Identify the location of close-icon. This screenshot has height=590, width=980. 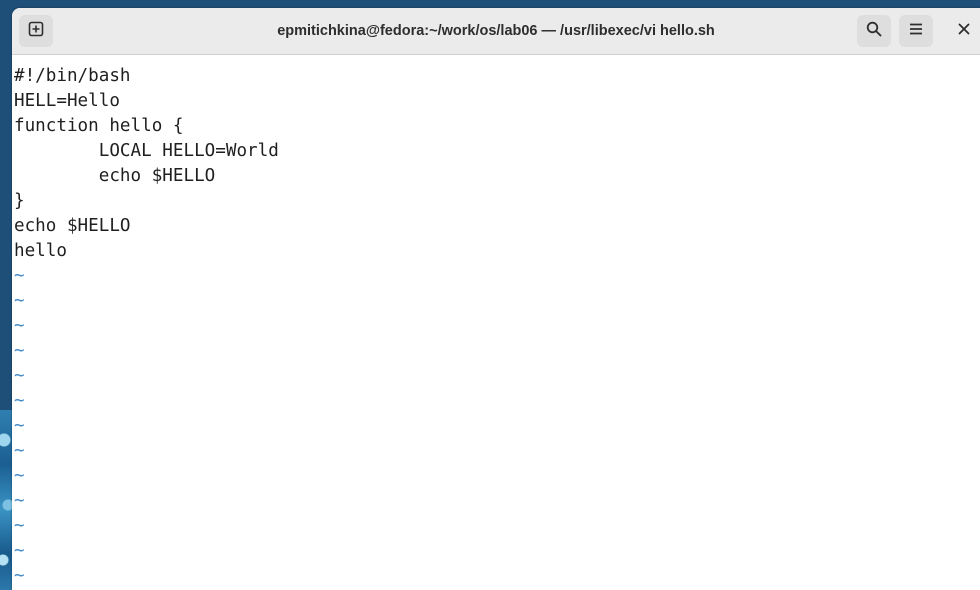
(964, 31).